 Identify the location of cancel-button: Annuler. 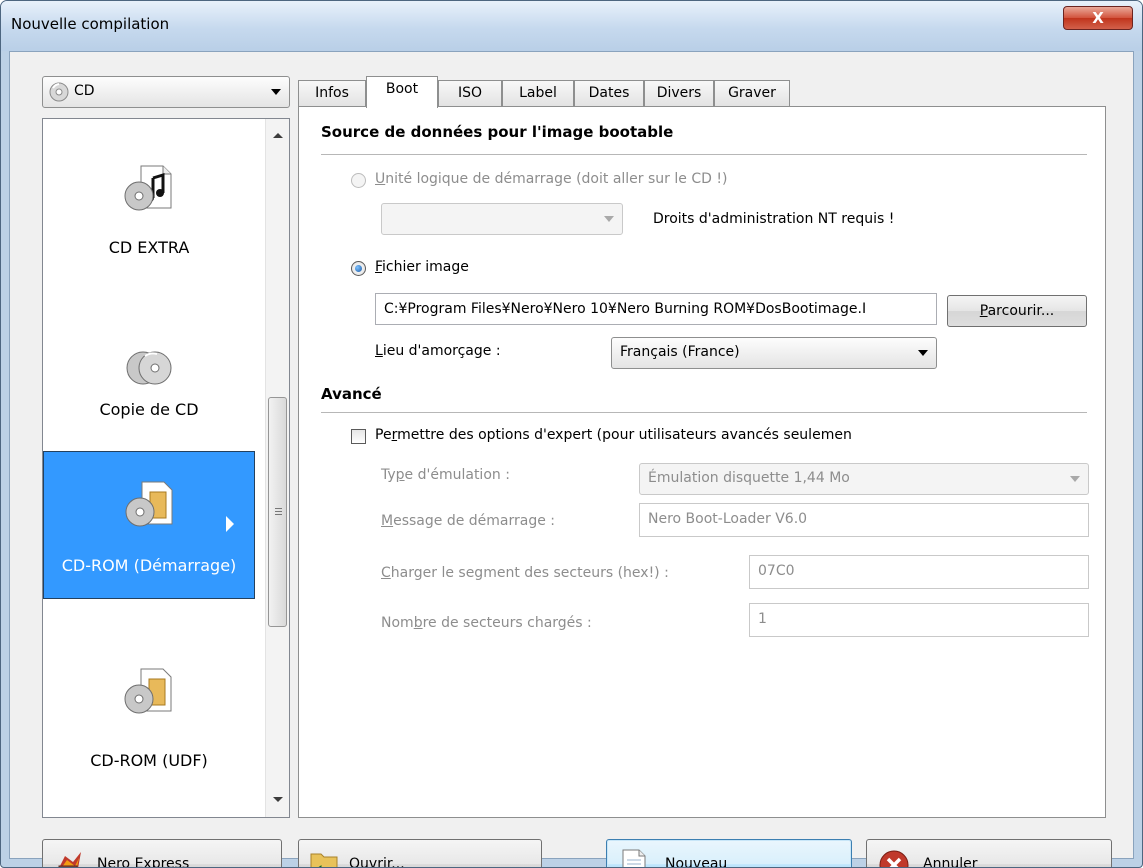
(989, 853).